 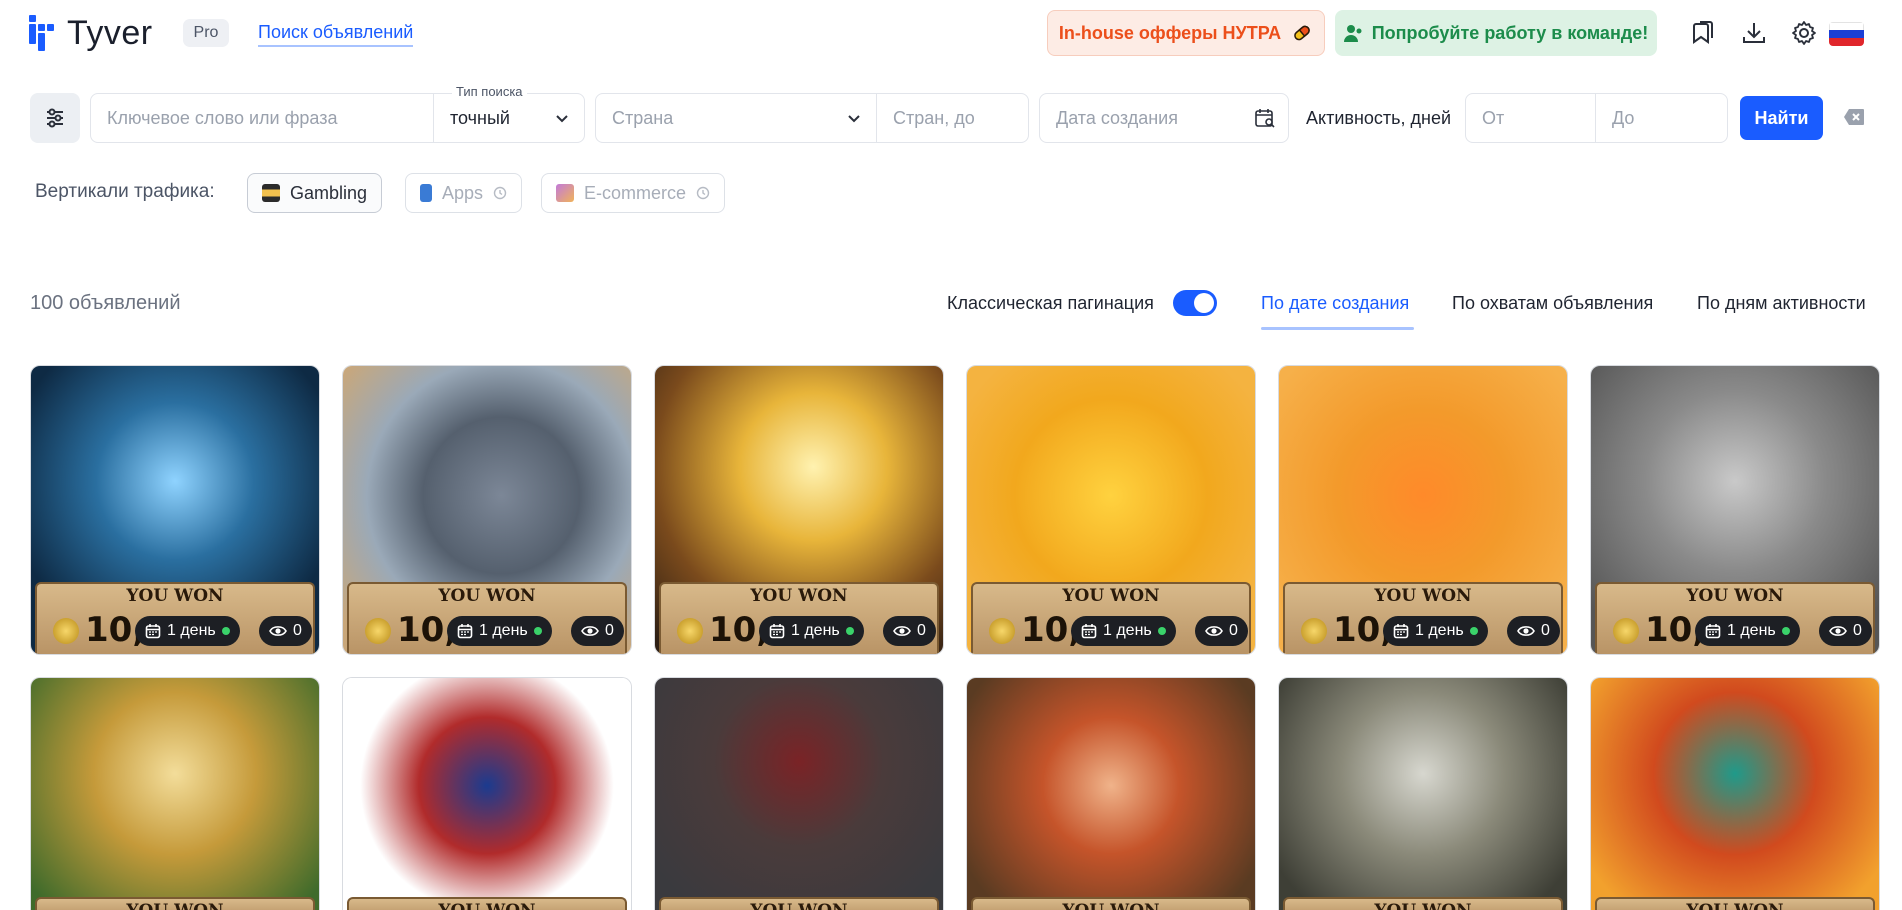 What do you see at coordinates (1552, 303) in the screenshot?
I see `sort-by-reach: По охватам объявления` at bounding box center [1552, 303].